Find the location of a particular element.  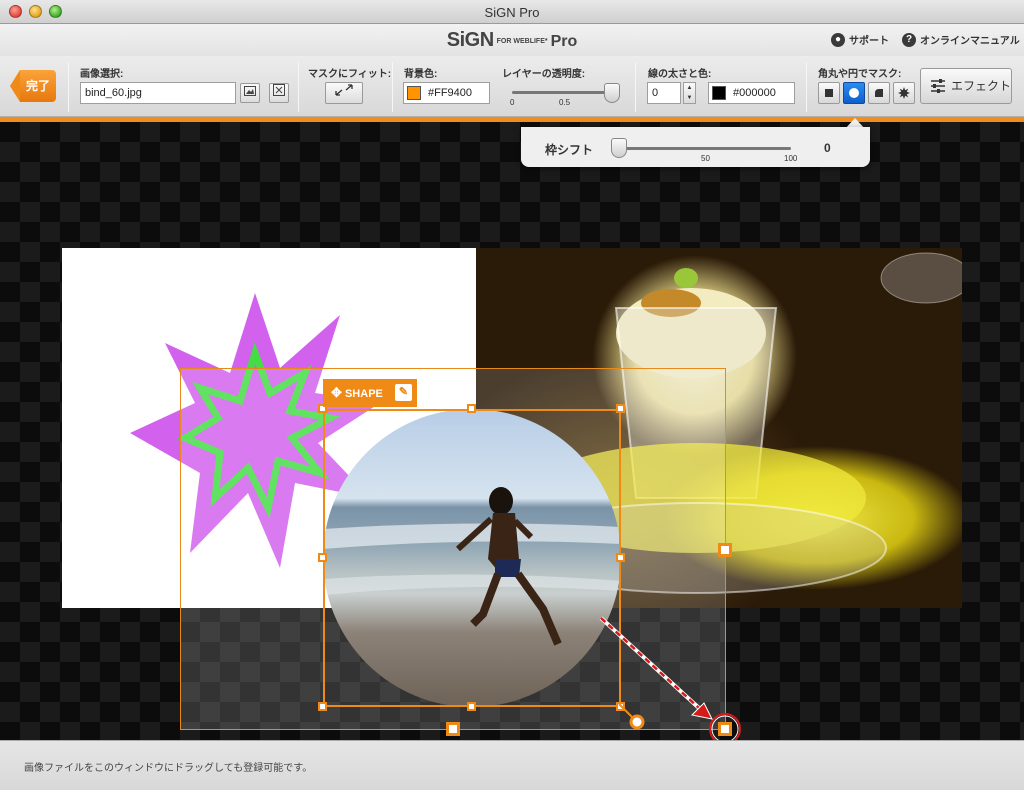

bg-color-swatch is located at coordinates (414, 93).